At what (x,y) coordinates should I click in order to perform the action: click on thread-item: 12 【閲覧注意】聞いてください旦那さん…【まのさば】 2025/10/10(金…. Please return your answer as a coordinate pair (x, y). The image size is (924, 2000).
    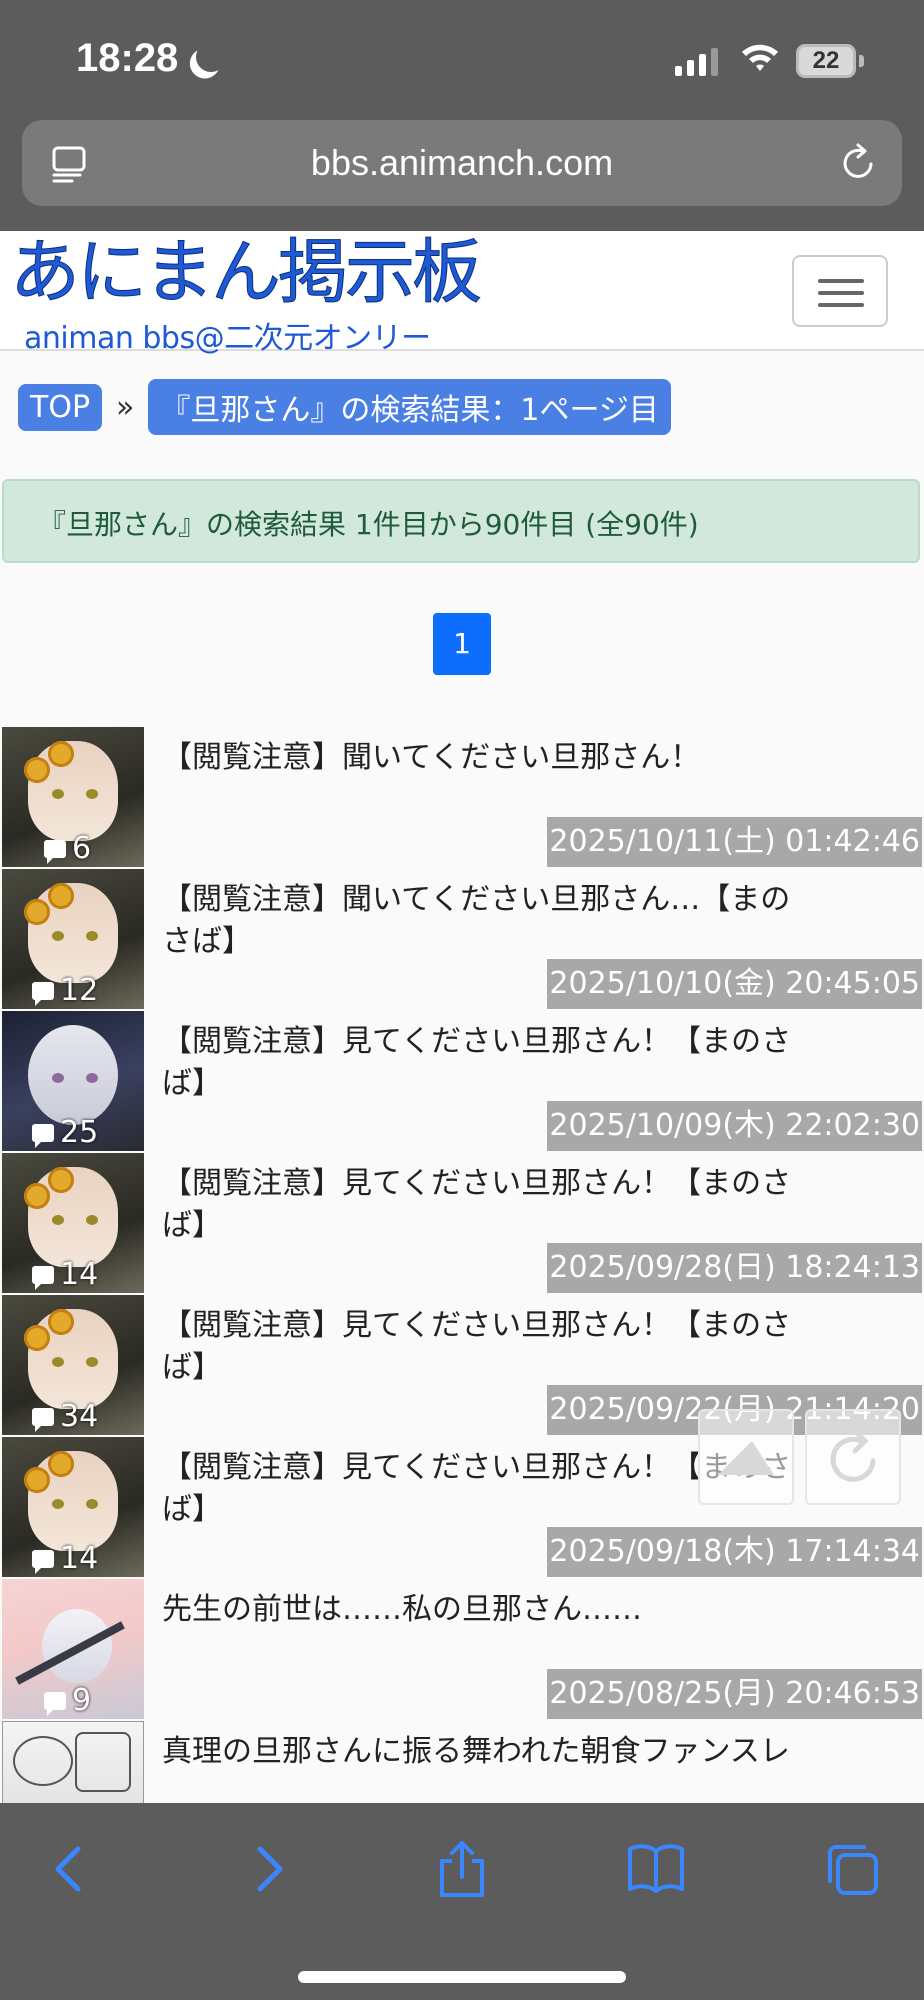
    Looking at the image, I should click on (462, 938).